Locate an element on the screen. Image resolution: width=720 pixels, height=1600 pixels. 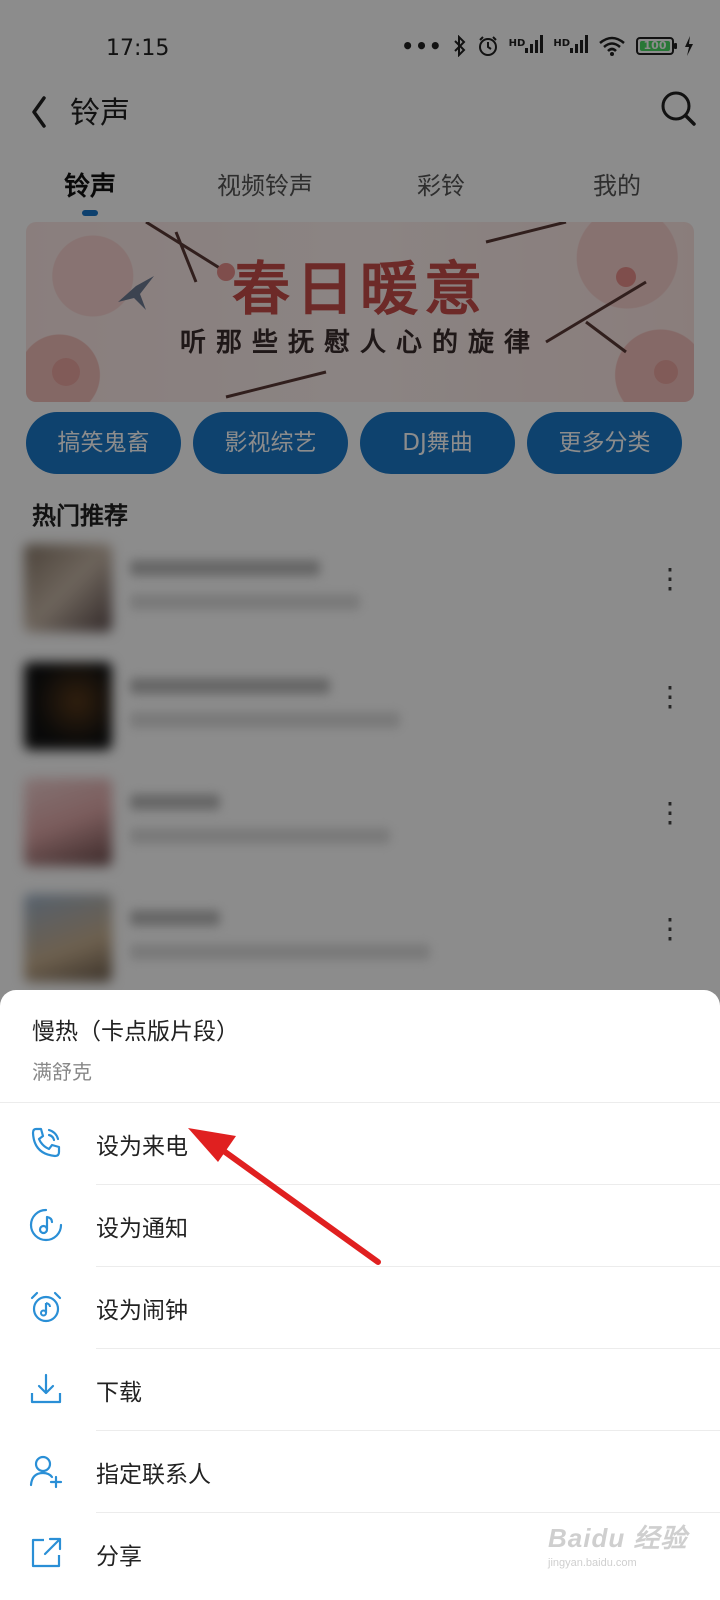
action-label: 下载 is located at coordinates (119, 1393).